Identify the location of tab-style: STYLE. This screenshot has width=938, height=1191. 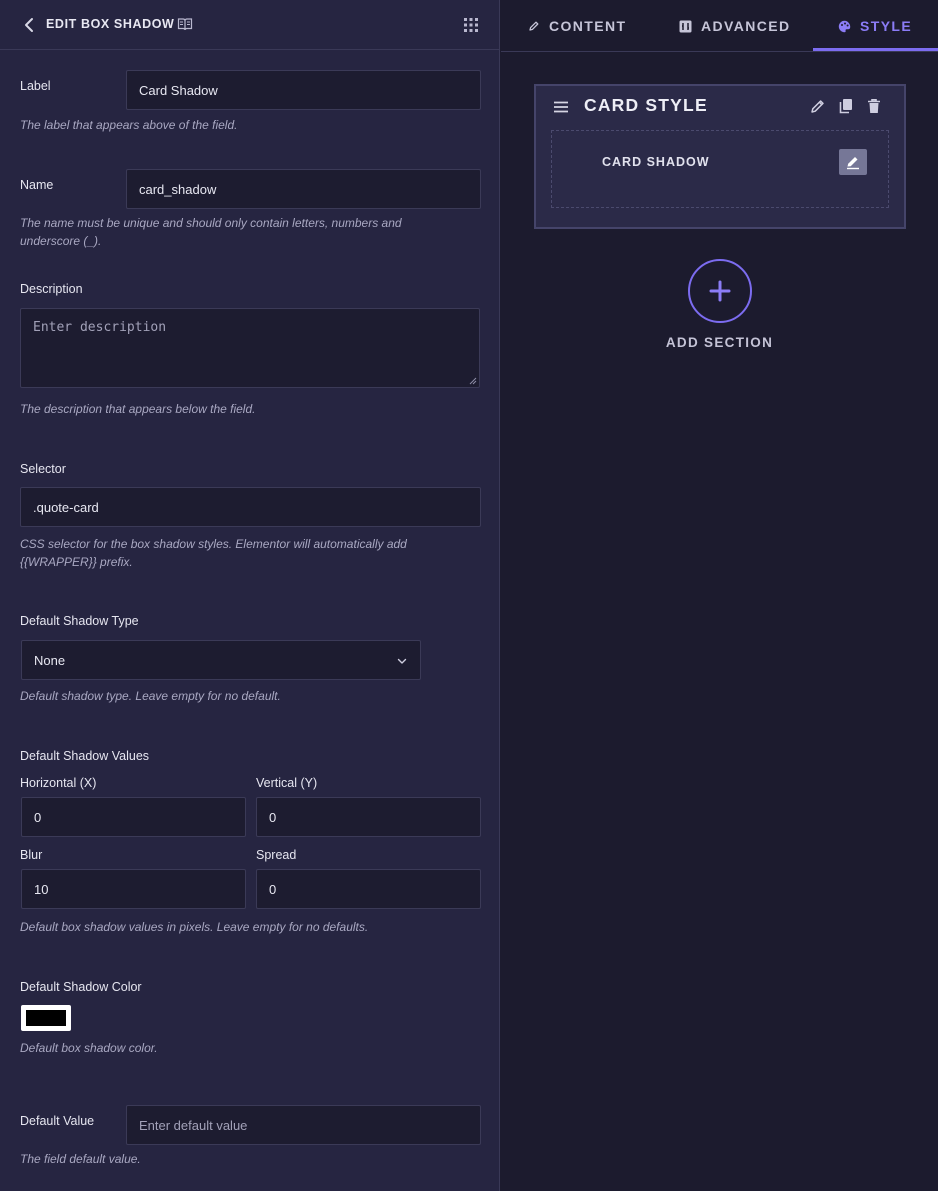
(875, 26).